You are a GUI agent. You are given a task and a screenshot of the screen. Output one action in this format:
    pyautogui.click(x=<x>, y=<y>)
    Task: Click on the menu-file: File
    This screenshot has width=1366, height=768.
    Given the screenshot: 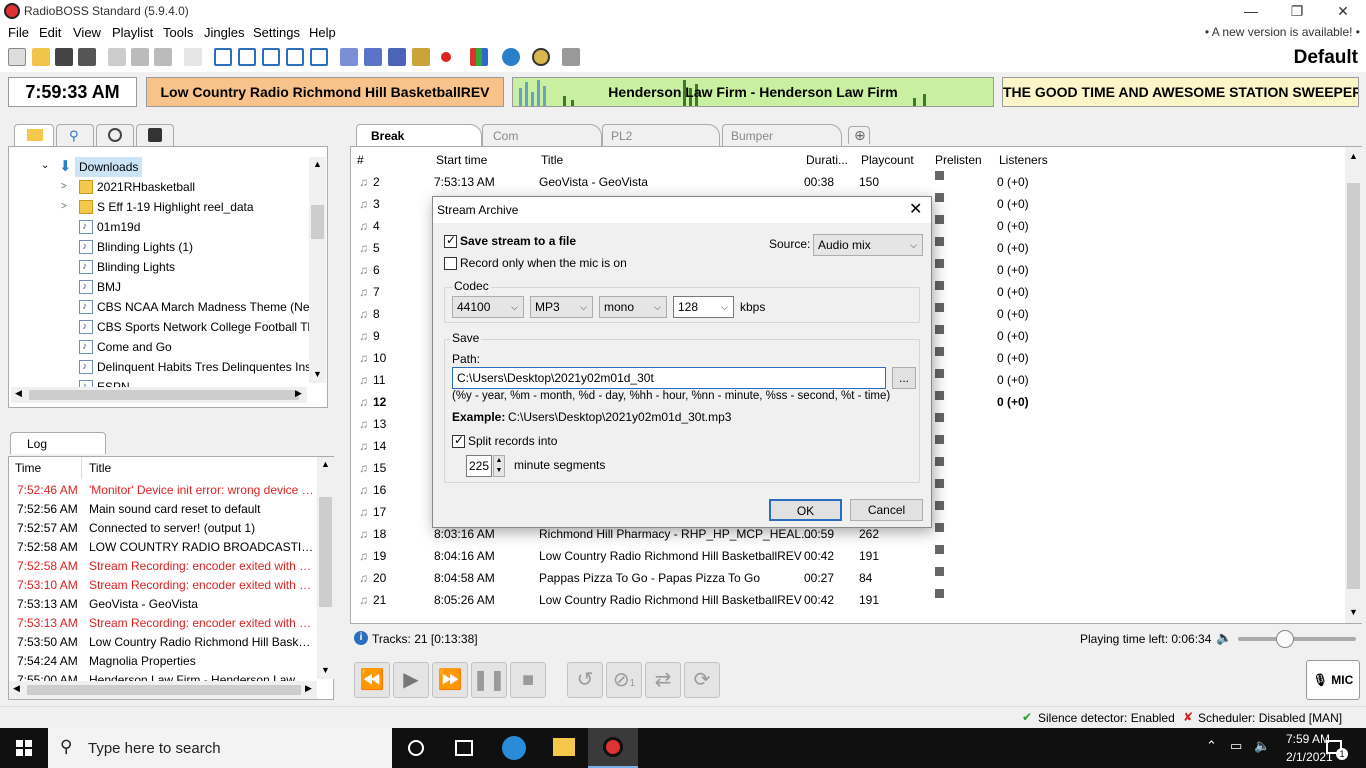 What is the action you would take?
    pyautogui.click(x=18, y=32)
    